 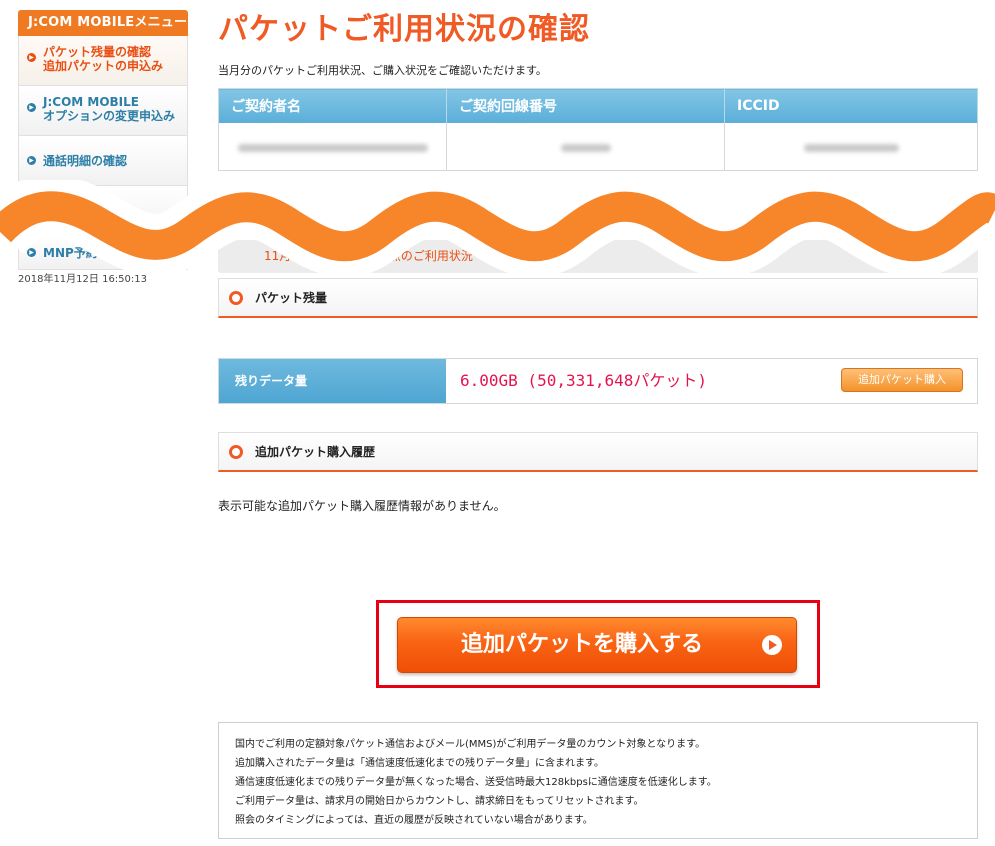 What do you see at coordinates (91, 102) in the screenshot?
I see `sidebar-item-label: J:COM MOBILE` at bounding box center [91, 102].